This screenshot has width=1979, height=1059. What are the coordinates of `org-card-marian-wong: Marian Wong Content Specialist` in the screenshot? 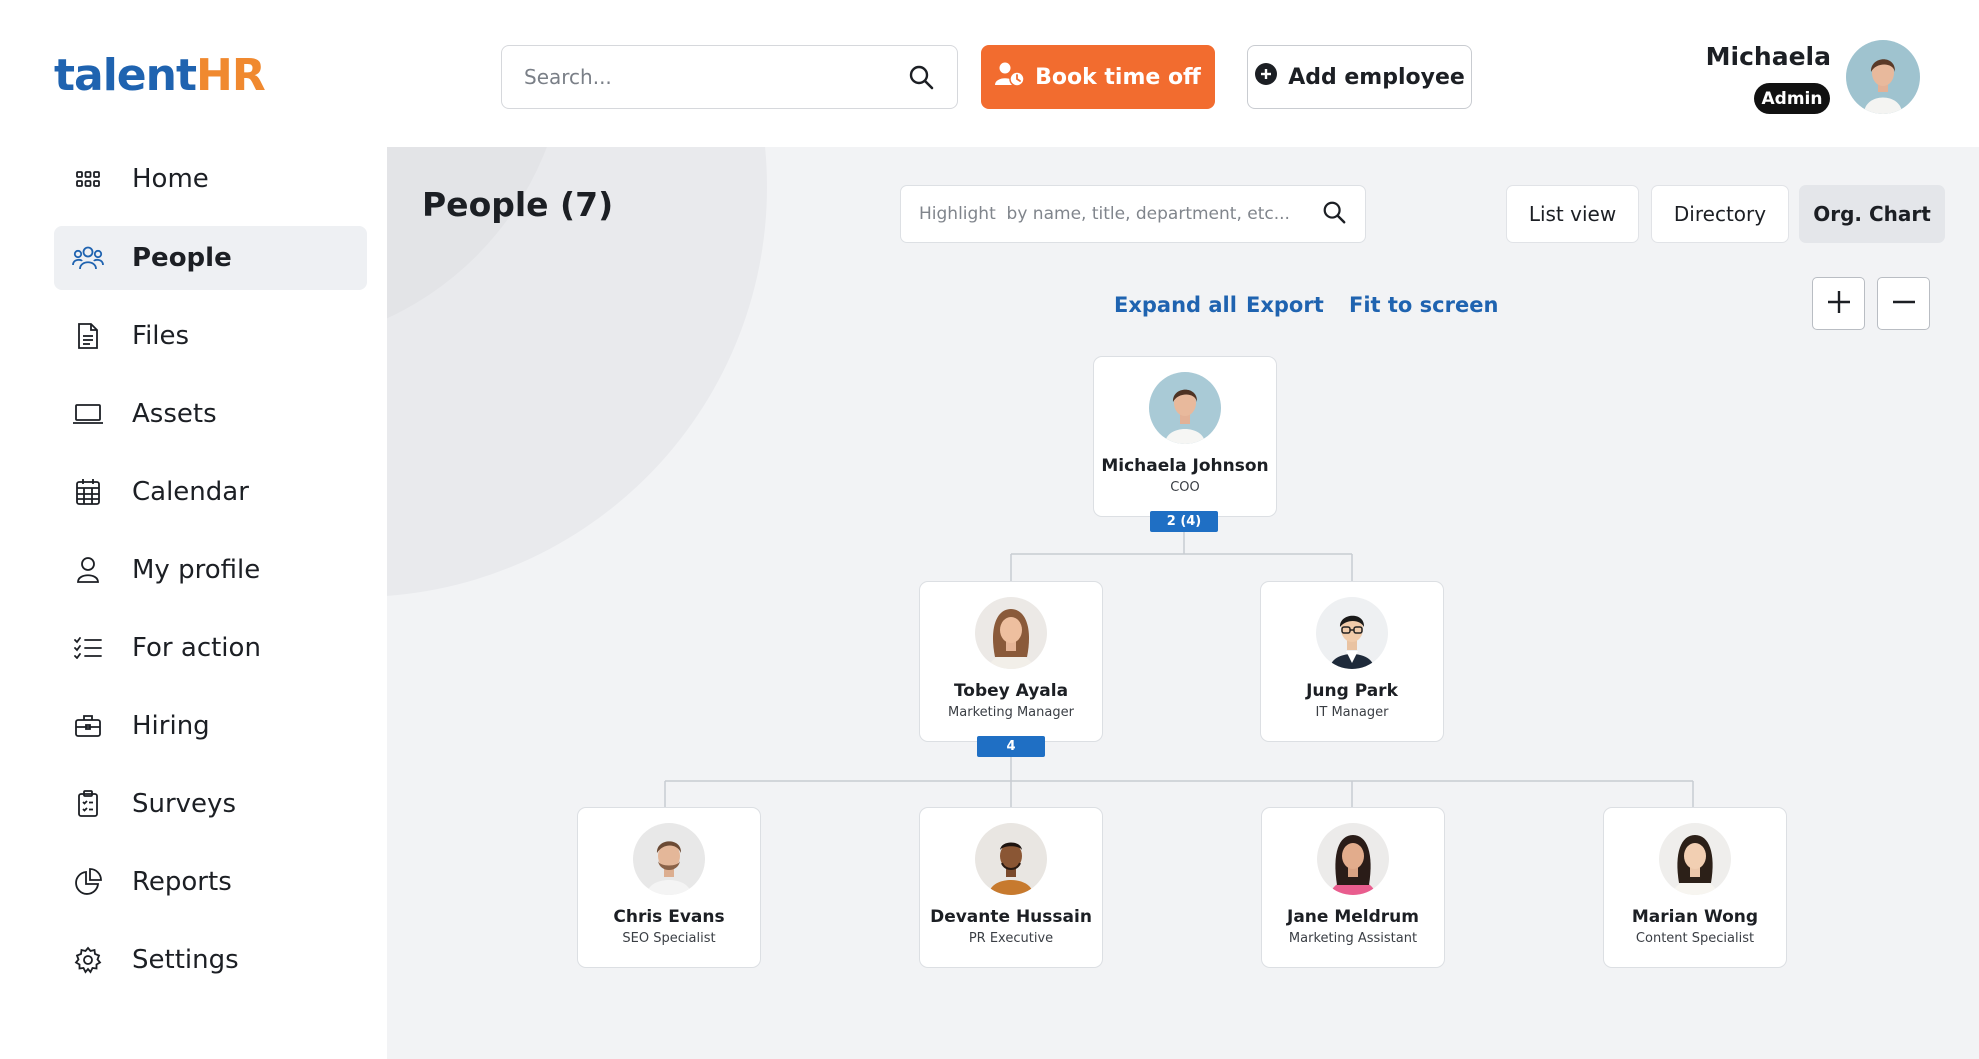 It's located at (1695, 887).